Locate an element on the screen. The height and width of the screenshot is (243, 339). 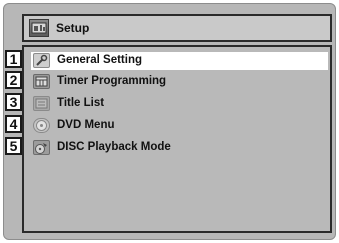
title-list-icon is located at coordinates (41, 103).